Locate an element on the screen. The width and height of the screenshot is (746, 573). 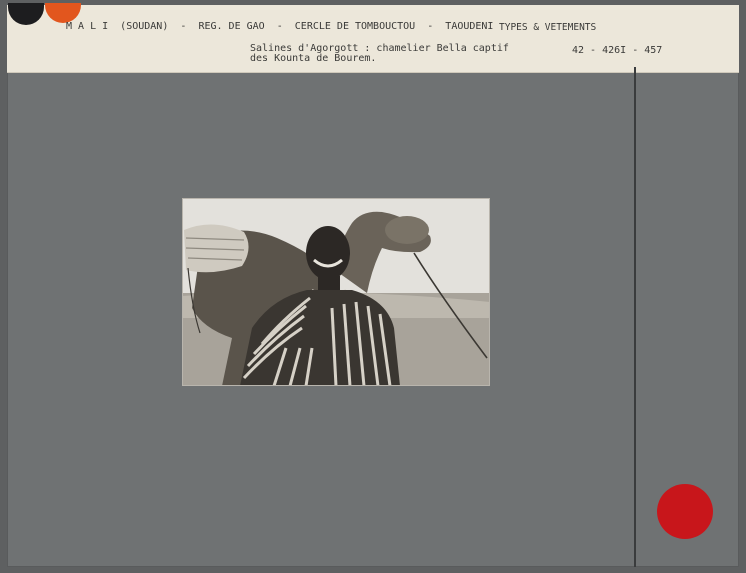
red-stamp-dot is located at coordinates (685, 511).